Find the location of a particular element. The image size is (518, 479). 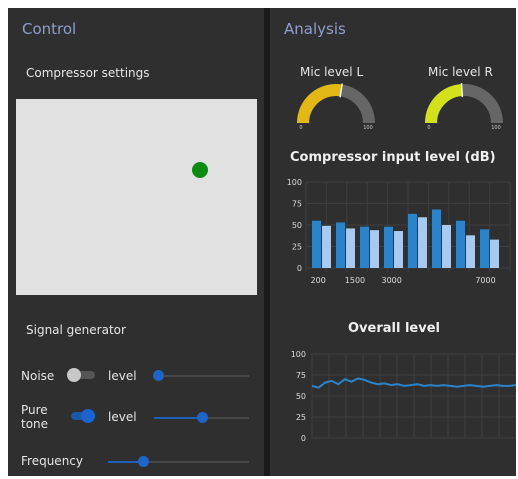

mic-r-gauge-min: 0 is located at coordinates (428, 128).